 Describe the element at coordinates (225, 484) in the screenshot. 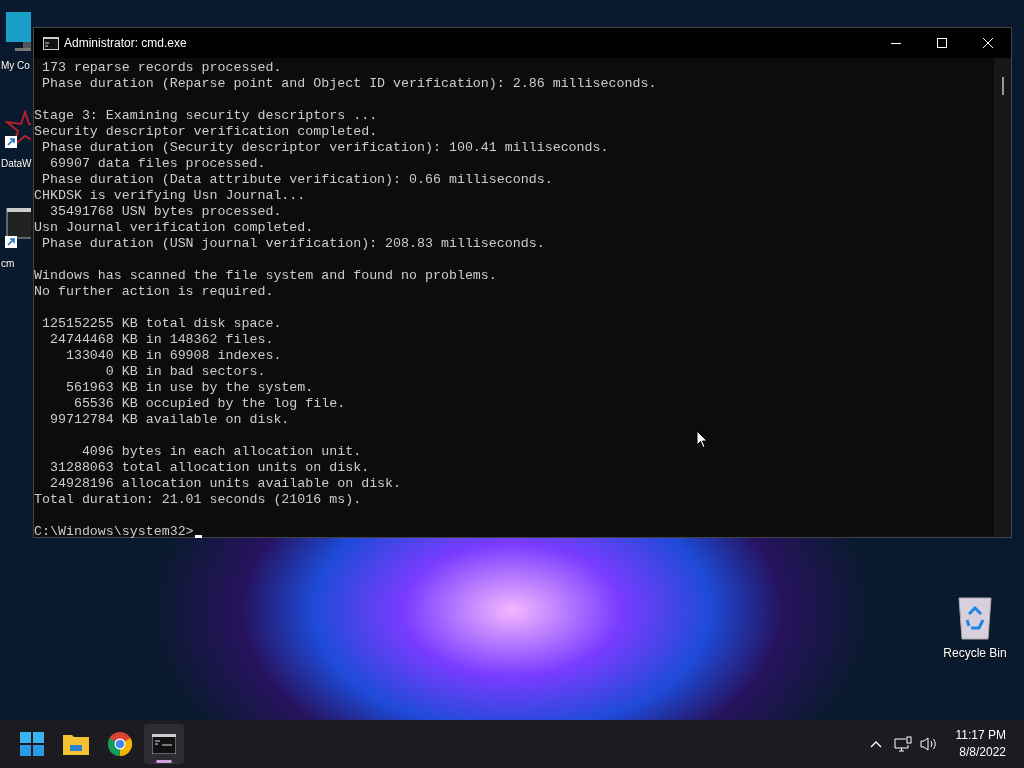

I see `console-line: 24928196 allocation units available on disk.` at that location.